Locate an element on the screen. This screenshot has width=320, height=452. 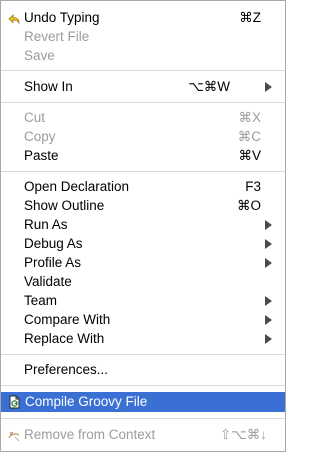
menu-item-label: Compile Groovy File is located at coordinates (86, 401).